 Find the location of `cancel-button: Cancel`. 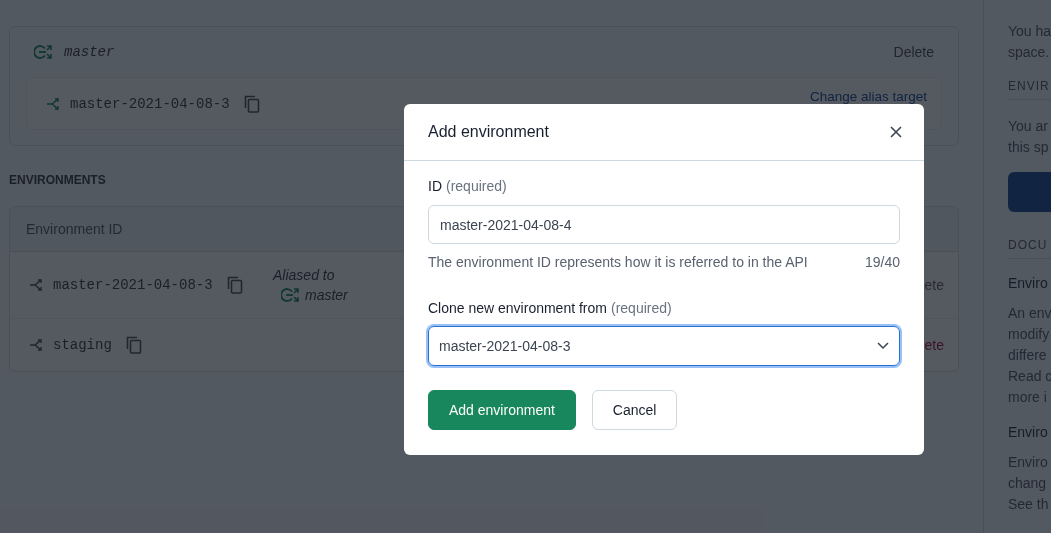

cancel-button: Cancel is located at coordinates (634, 410).